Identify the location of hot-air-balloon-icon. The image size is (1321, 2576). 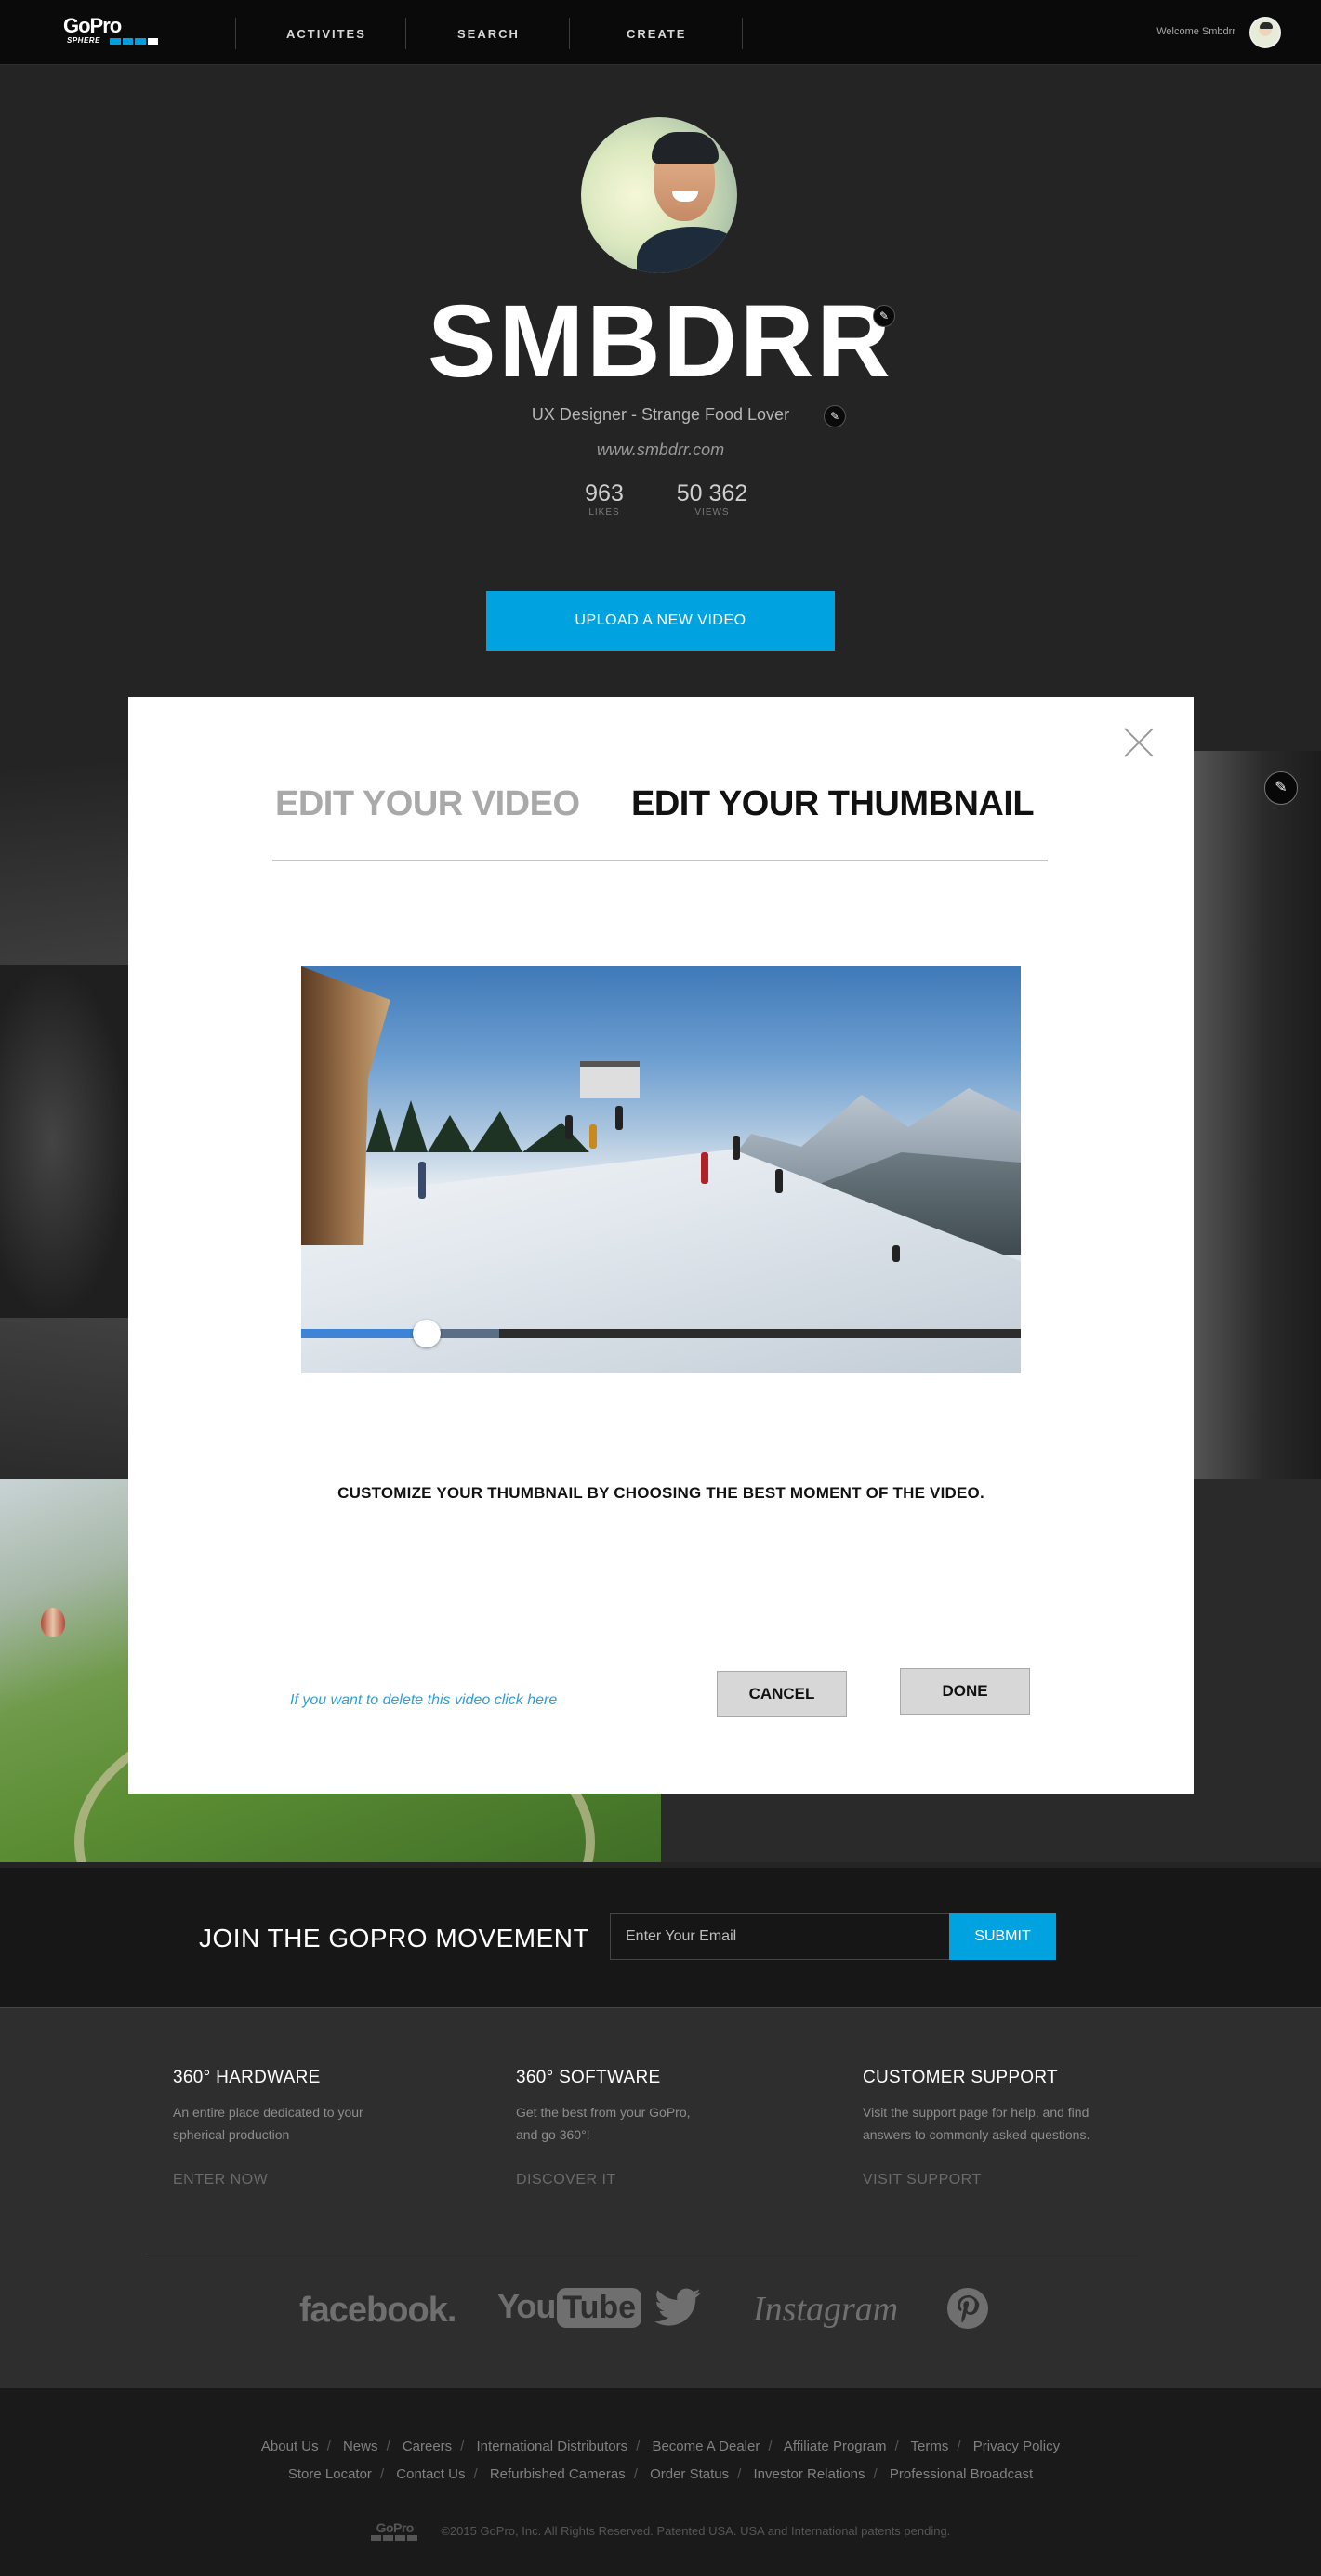
(53, 1622).